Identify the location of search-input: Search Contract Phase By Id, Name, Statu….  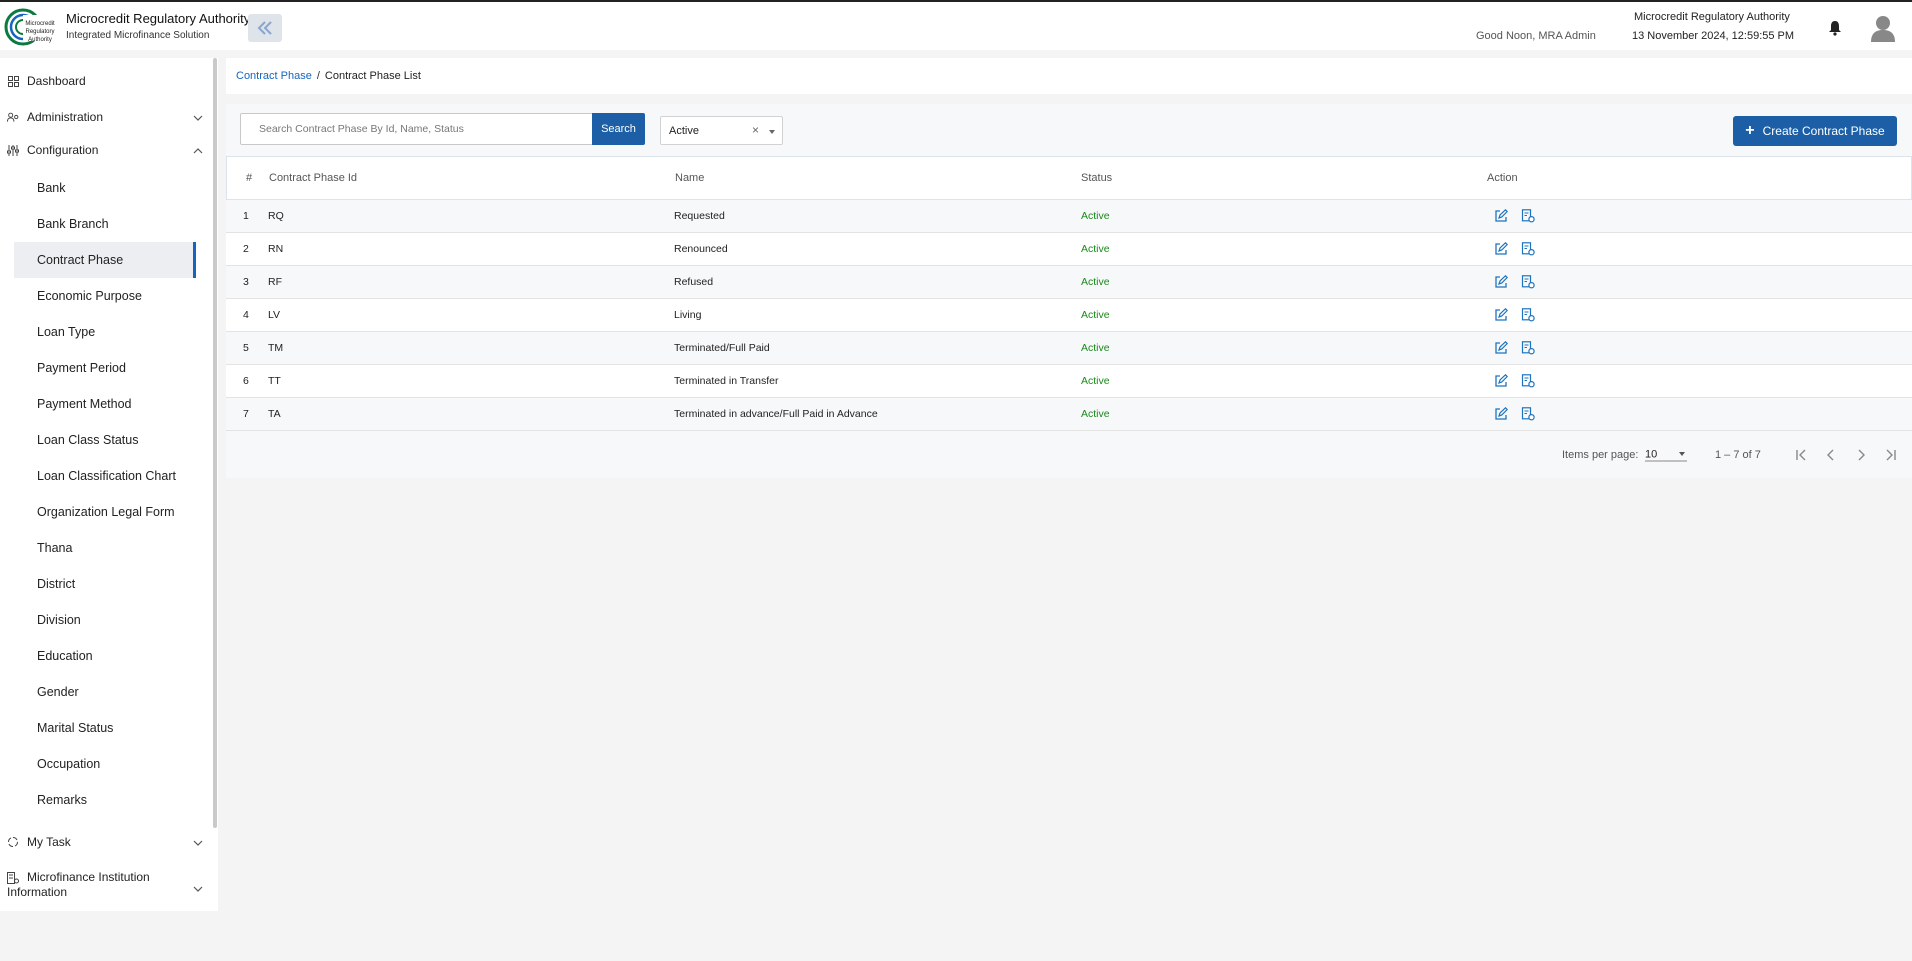
(416, 129).